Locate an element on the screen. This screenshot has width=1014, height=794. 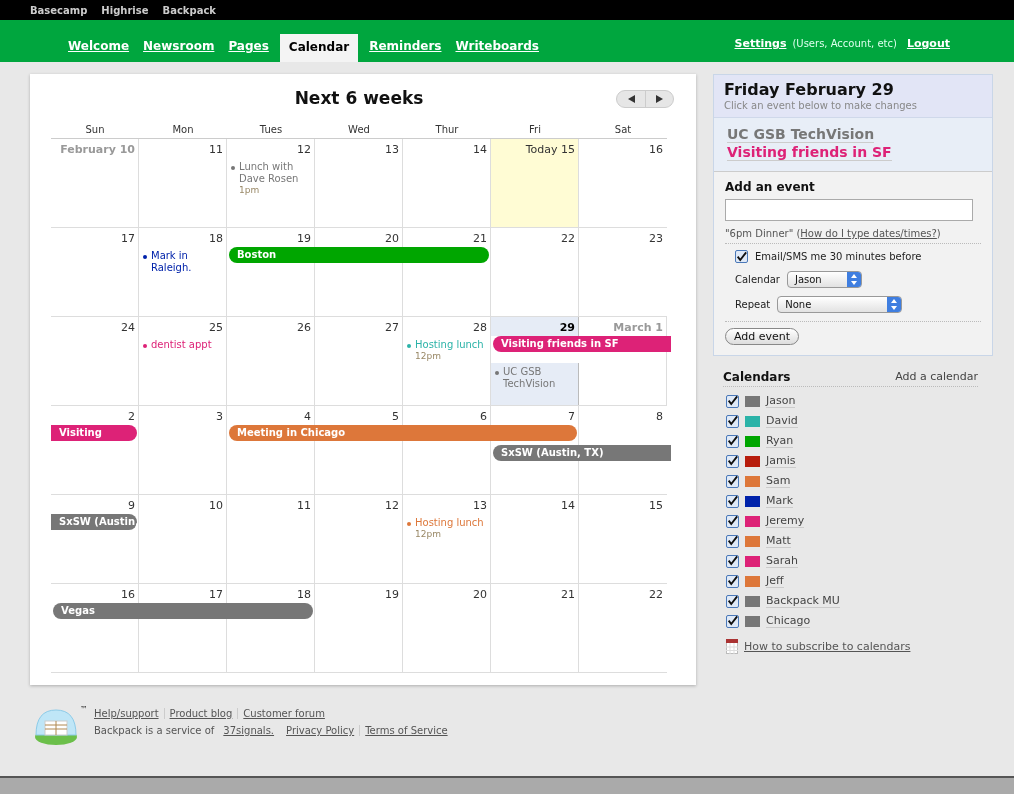
logo-drawing is located at coordinates (56, 727).